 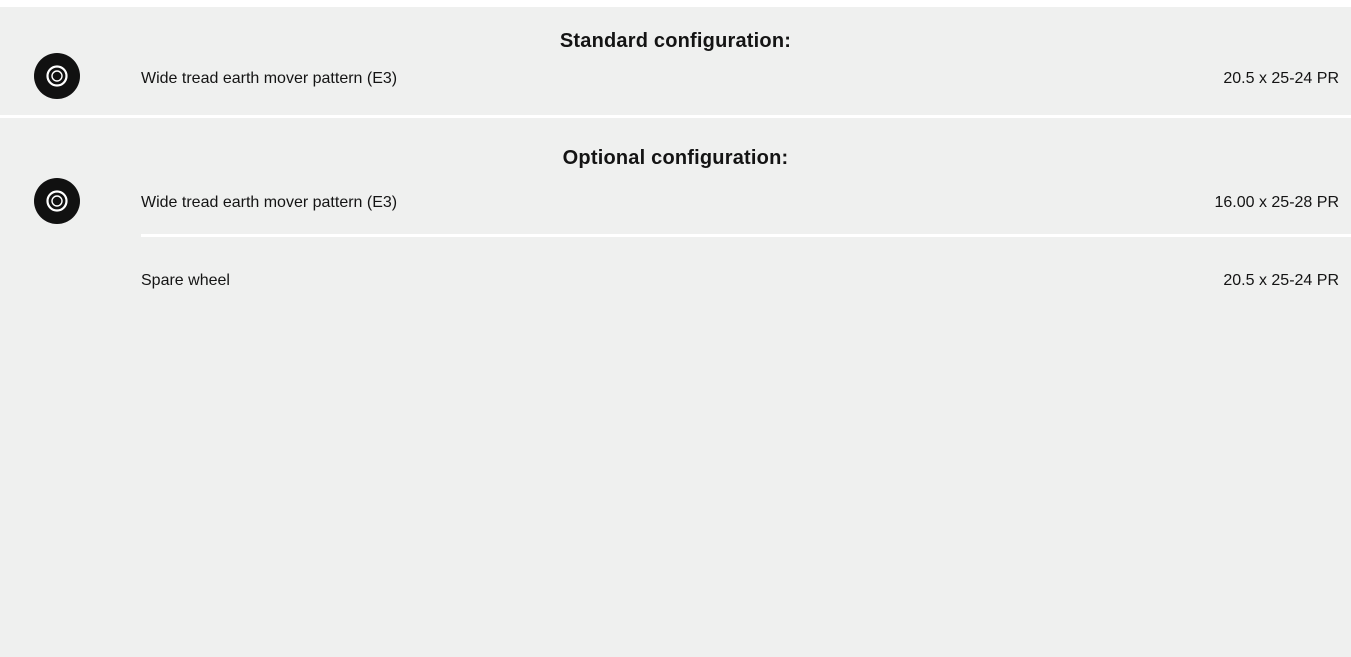 I want to click on section-title: Standard configuration:, so click(x=675, y=41).